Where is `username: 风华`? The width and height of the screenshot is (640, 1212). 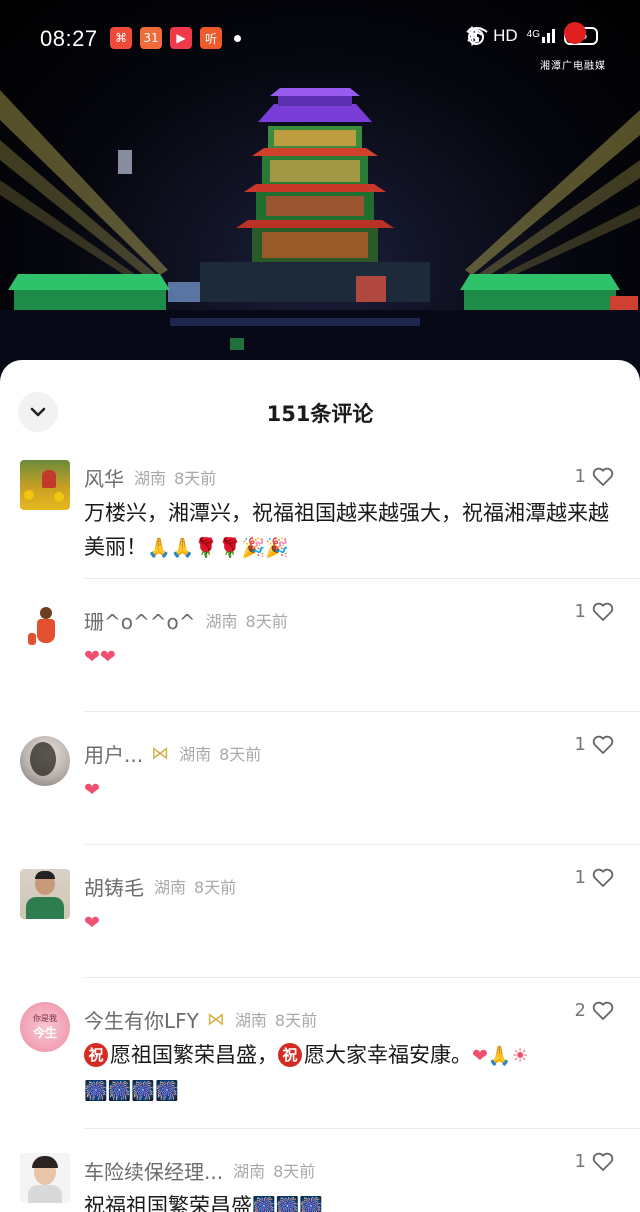
username: 风华 is located at coordinates (104, 477).